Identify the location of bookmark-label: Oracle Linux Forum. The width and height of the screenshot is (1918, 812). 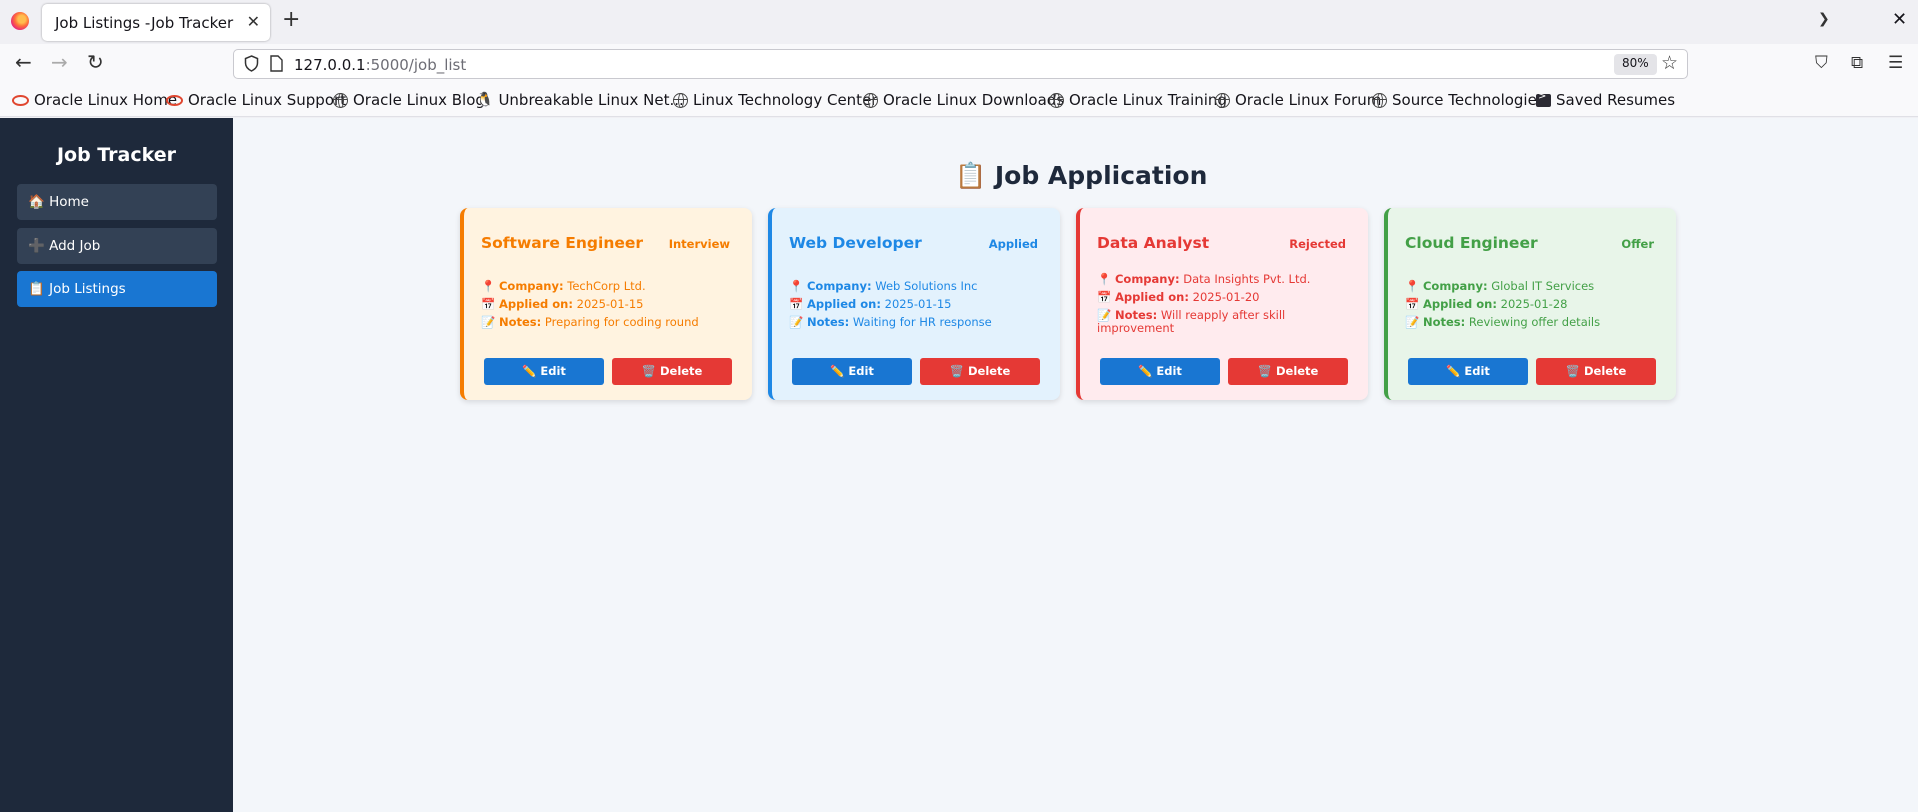
(1308, 100).